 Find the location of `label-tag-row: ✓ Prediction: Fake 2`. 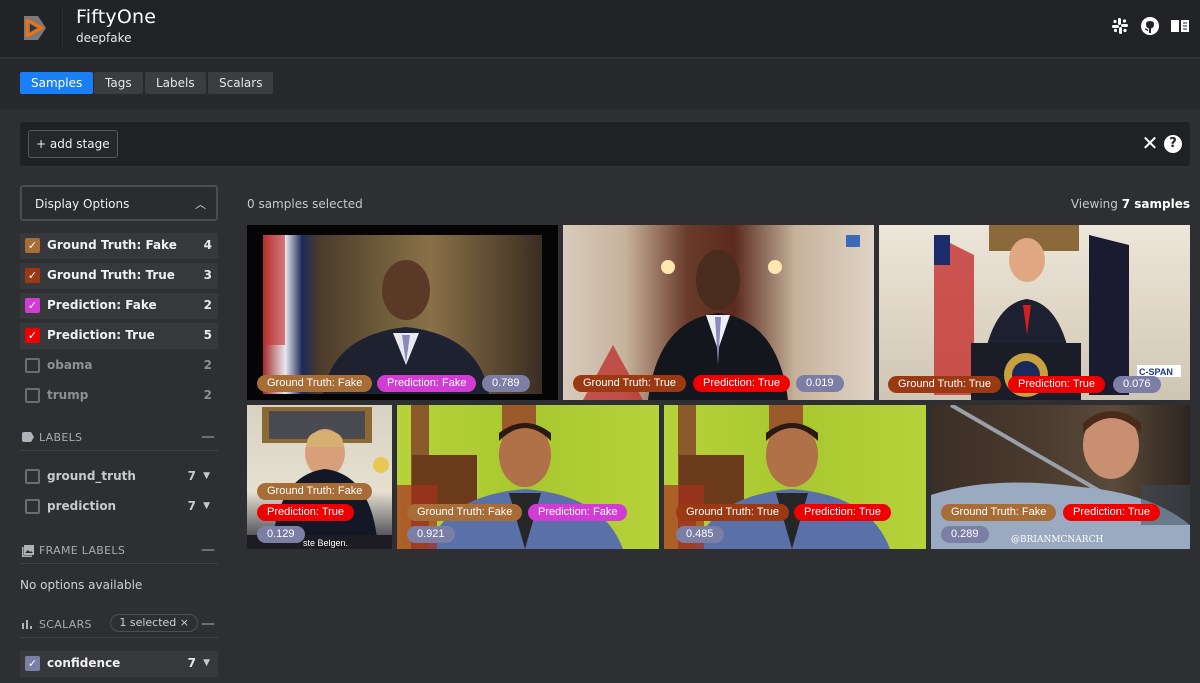

label-tag-row: ✓ Prediction: Fake 2 is located at coordinates (119, 306).